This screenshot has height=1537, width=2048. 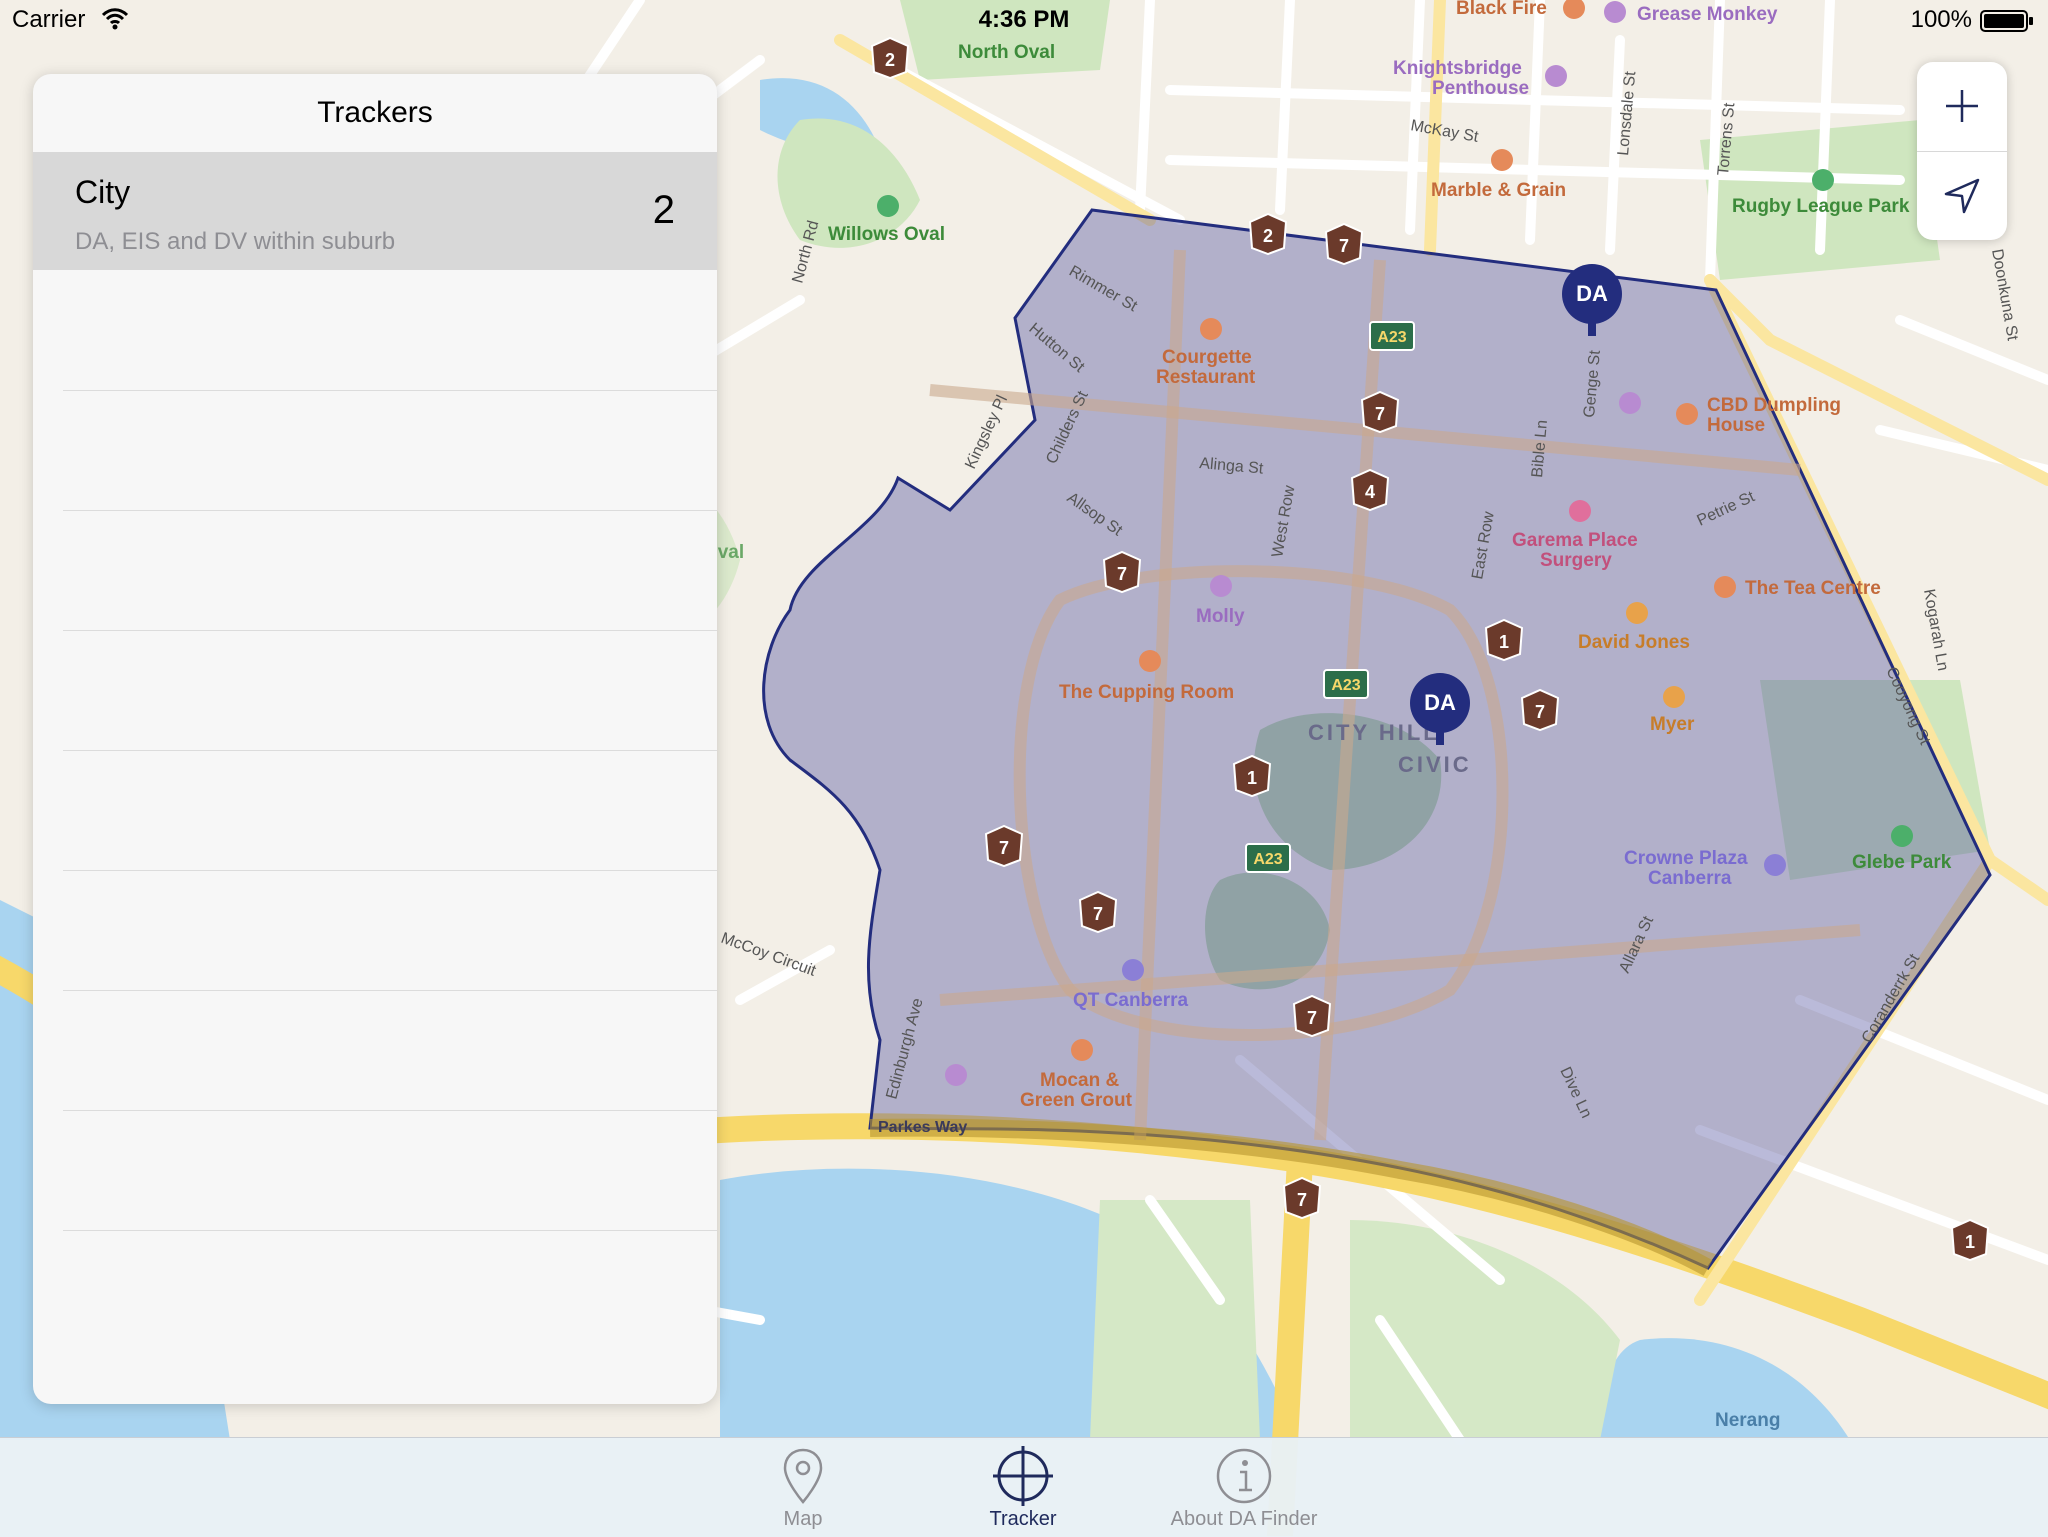 What do you see at coordinates (1498, 190) in the screenshot?
I see `map-label: Marble & Grain` at bounding box center [1498, 190].